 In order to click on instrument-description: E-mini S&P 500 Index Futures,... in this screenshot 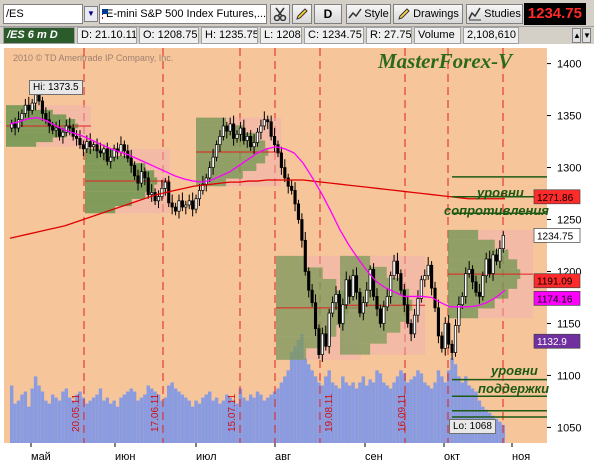, I will do `click(183, 14)`.